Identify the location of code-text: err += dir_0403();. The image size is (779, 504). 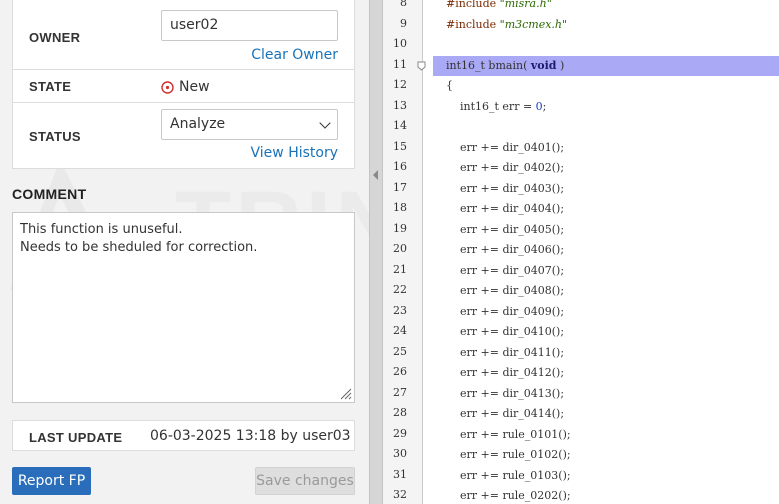
(505, 188).